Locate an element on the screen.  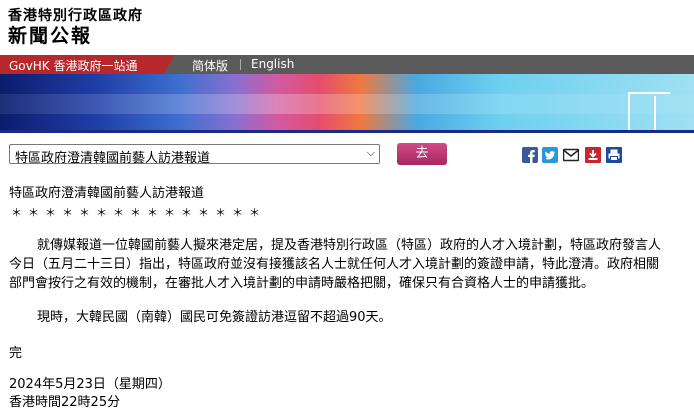
email-icon is located at coordinates (571, 155).